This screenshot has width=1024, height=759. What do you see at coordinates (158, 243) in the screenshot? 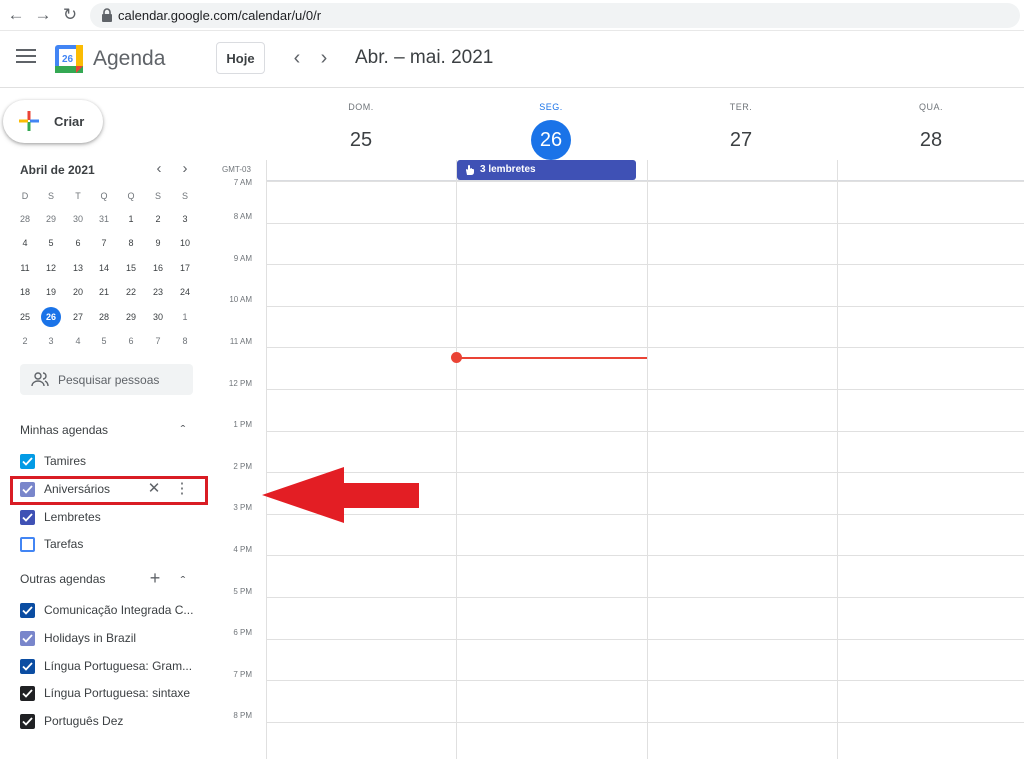
I see `mini-calendar-day: 9` at bounding box center [158, 243].